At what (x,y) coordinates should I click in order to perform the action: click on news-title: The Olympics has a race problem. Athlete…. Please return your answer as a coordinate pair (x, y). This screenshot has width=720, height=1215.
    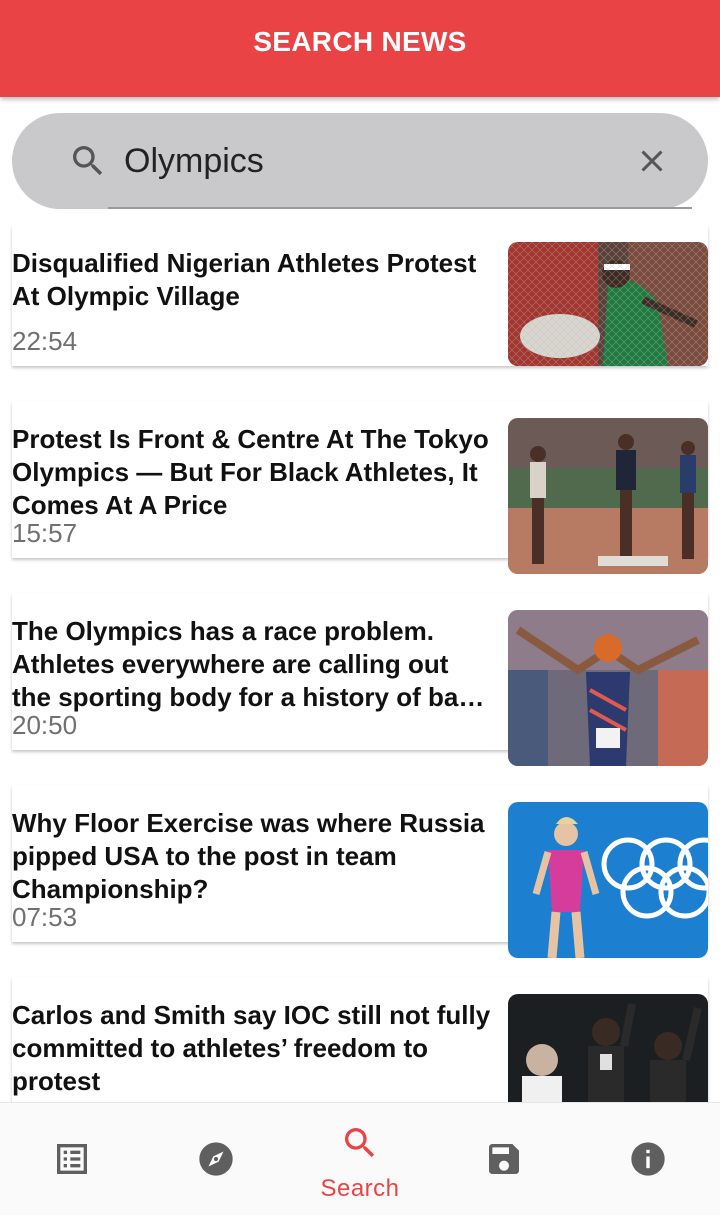
    Looking at the image, I should click on (248, 664).